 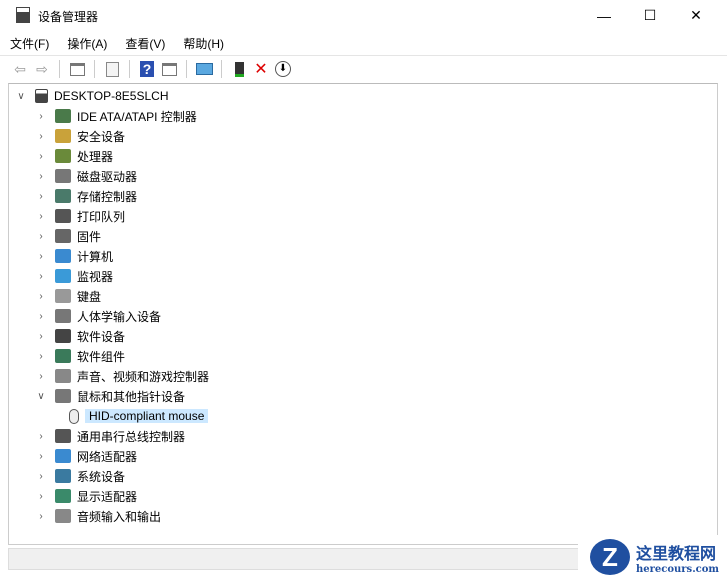 I want to click on menu-bar: 文件(F) 操作(A) 查看(V) 帮助(H), so click(x=116, y=43).